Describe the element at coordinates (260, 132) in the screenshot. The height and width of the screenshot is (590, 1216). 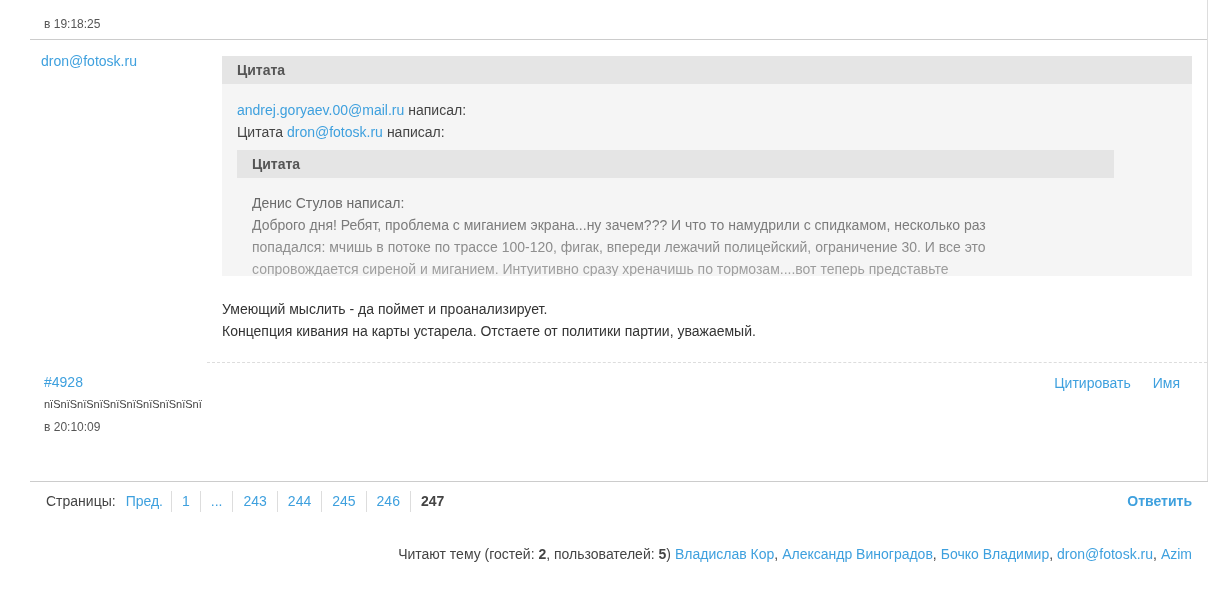
I see `quote-text: Цитата` at that location.